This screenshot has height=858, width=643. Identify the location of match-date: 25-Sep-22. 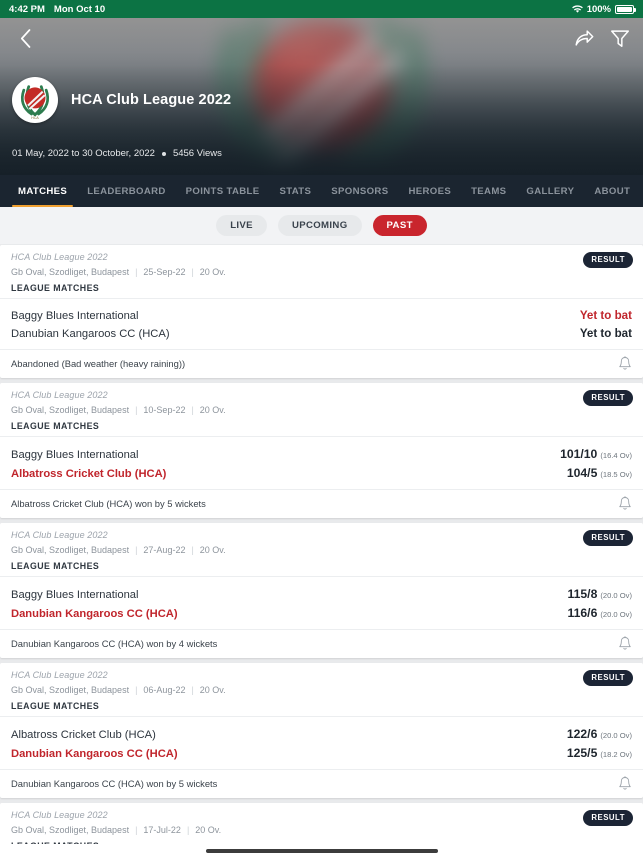
(164, 272).